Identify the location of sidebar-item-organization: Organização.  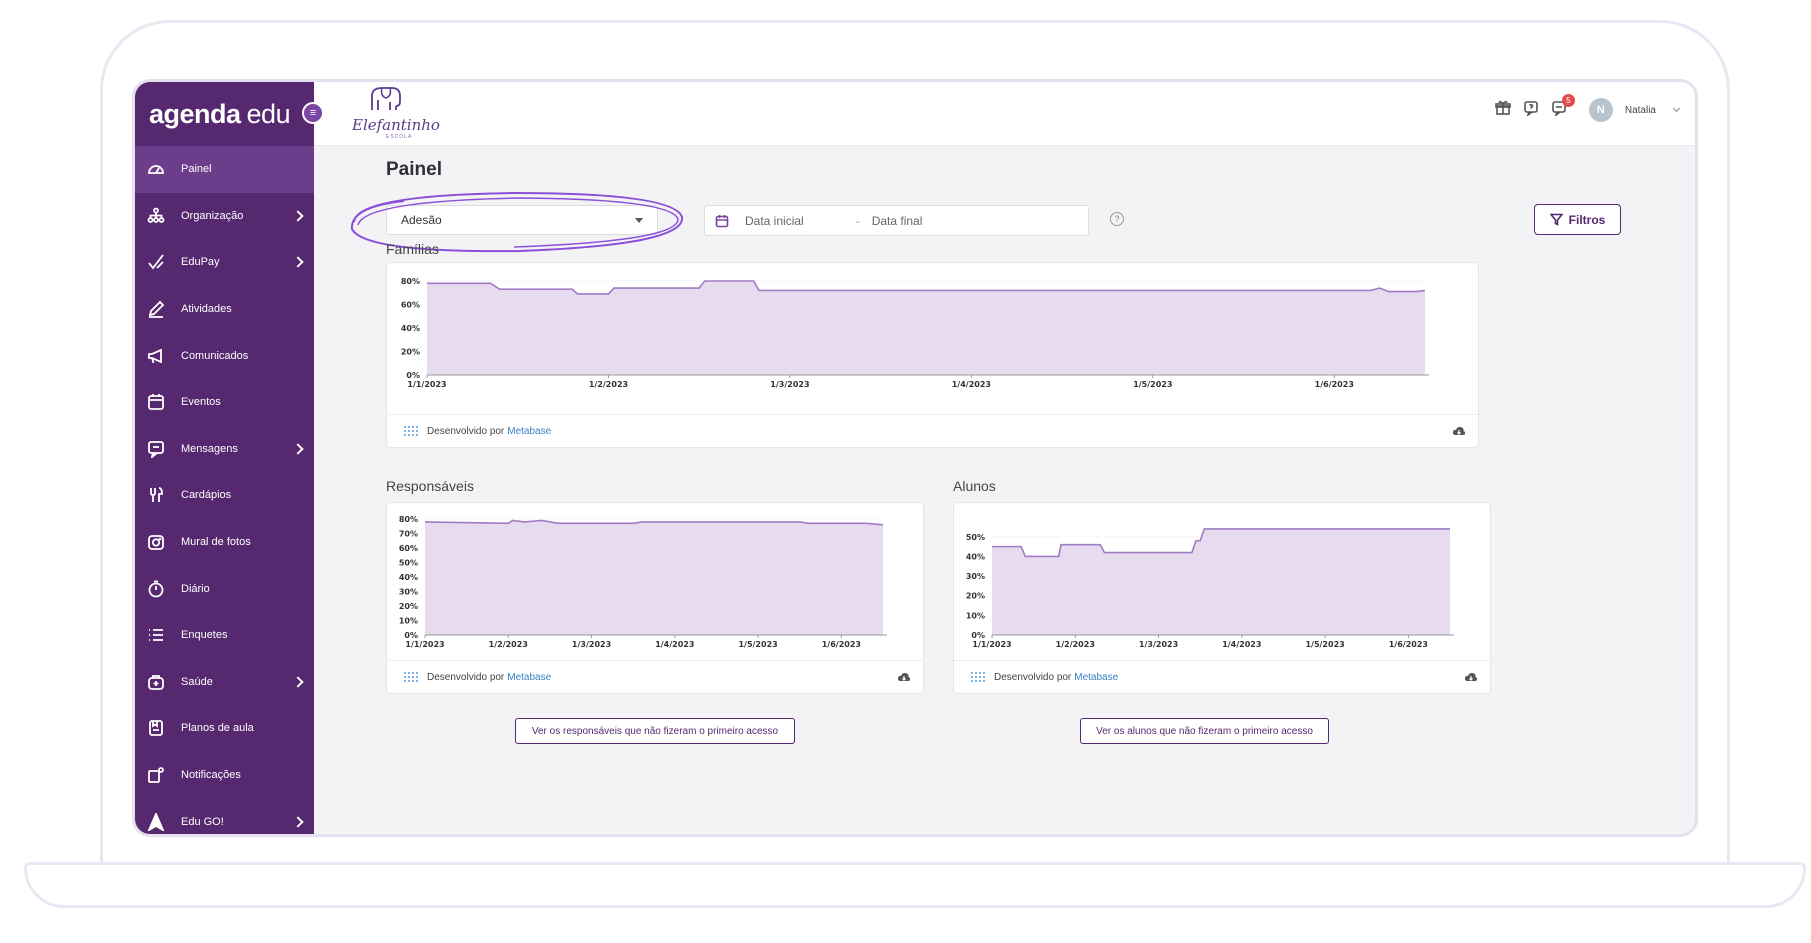
(224, 216).